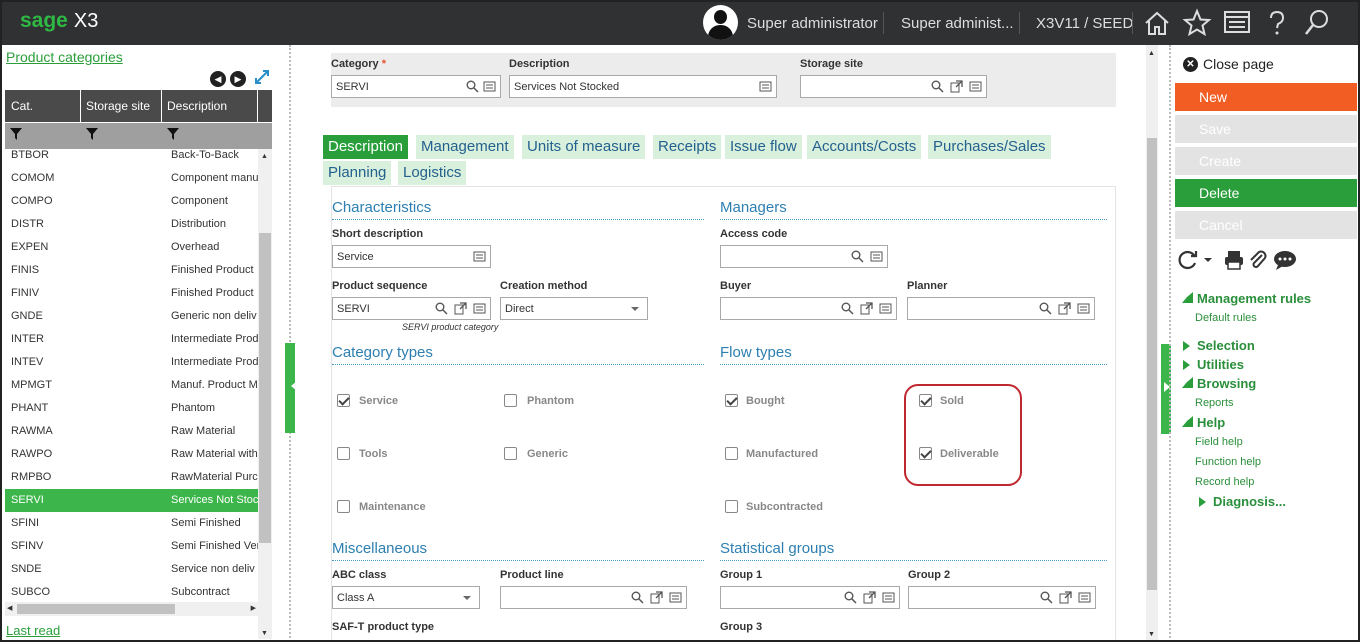  What do you see at coordinates (33, 630) in the screenshot?
I see `last-read-link: Last read` at bounding box center [33, 630].